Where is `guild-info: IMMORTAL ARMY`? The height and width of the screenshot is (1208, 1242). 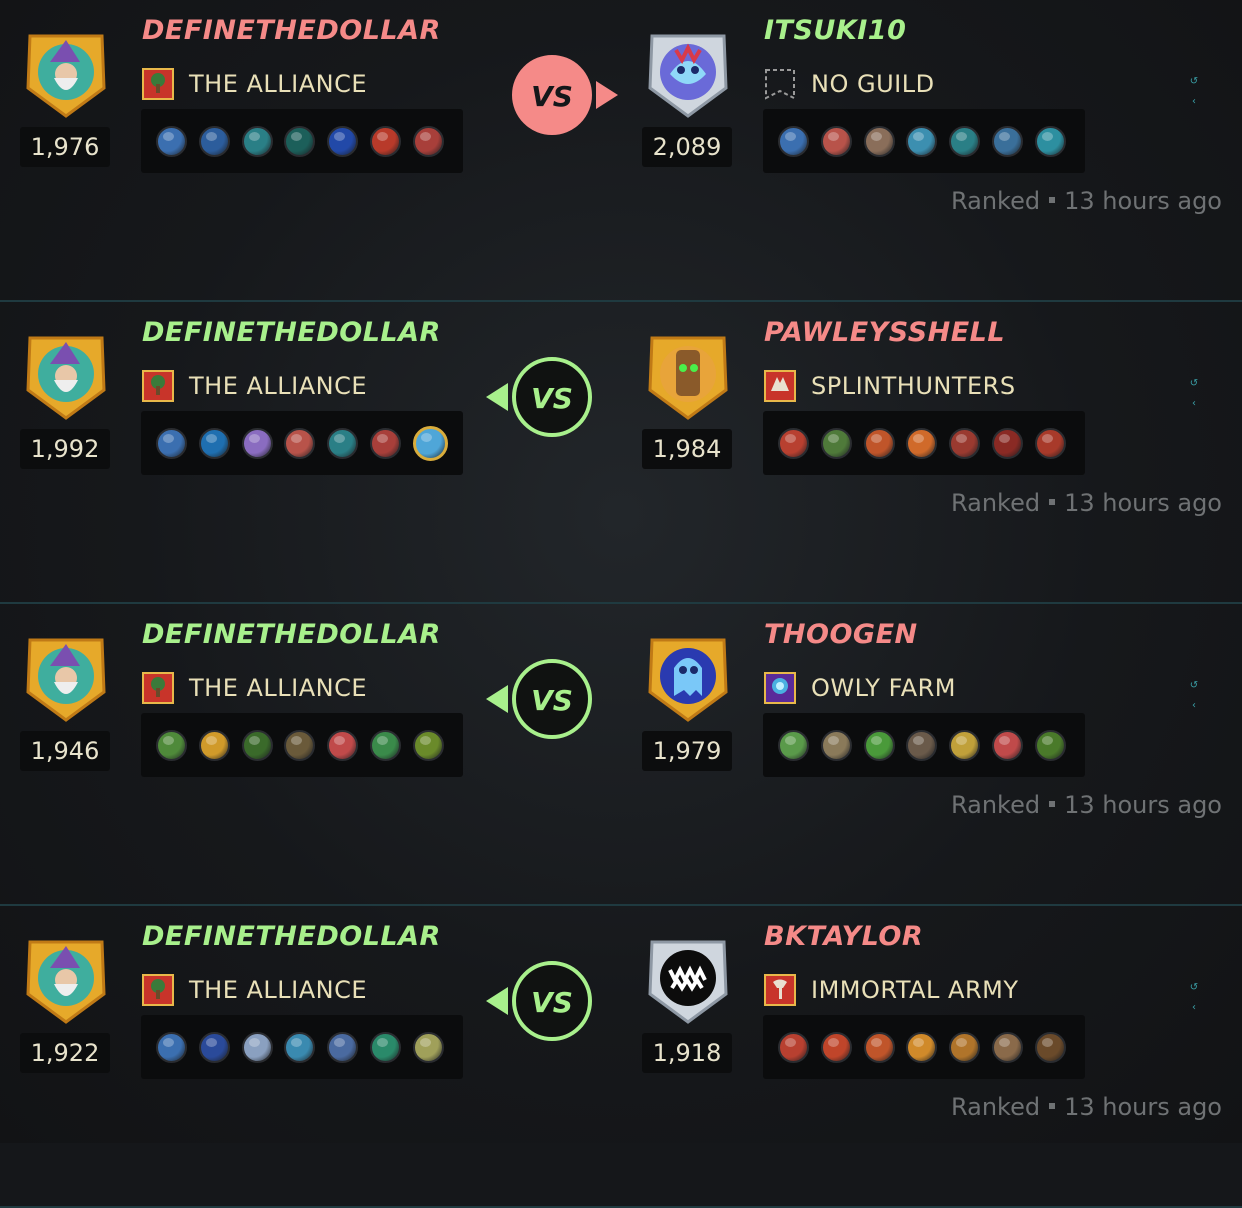
guild-info: IMMORTAL ARMY is located at coordinates (891, 990).